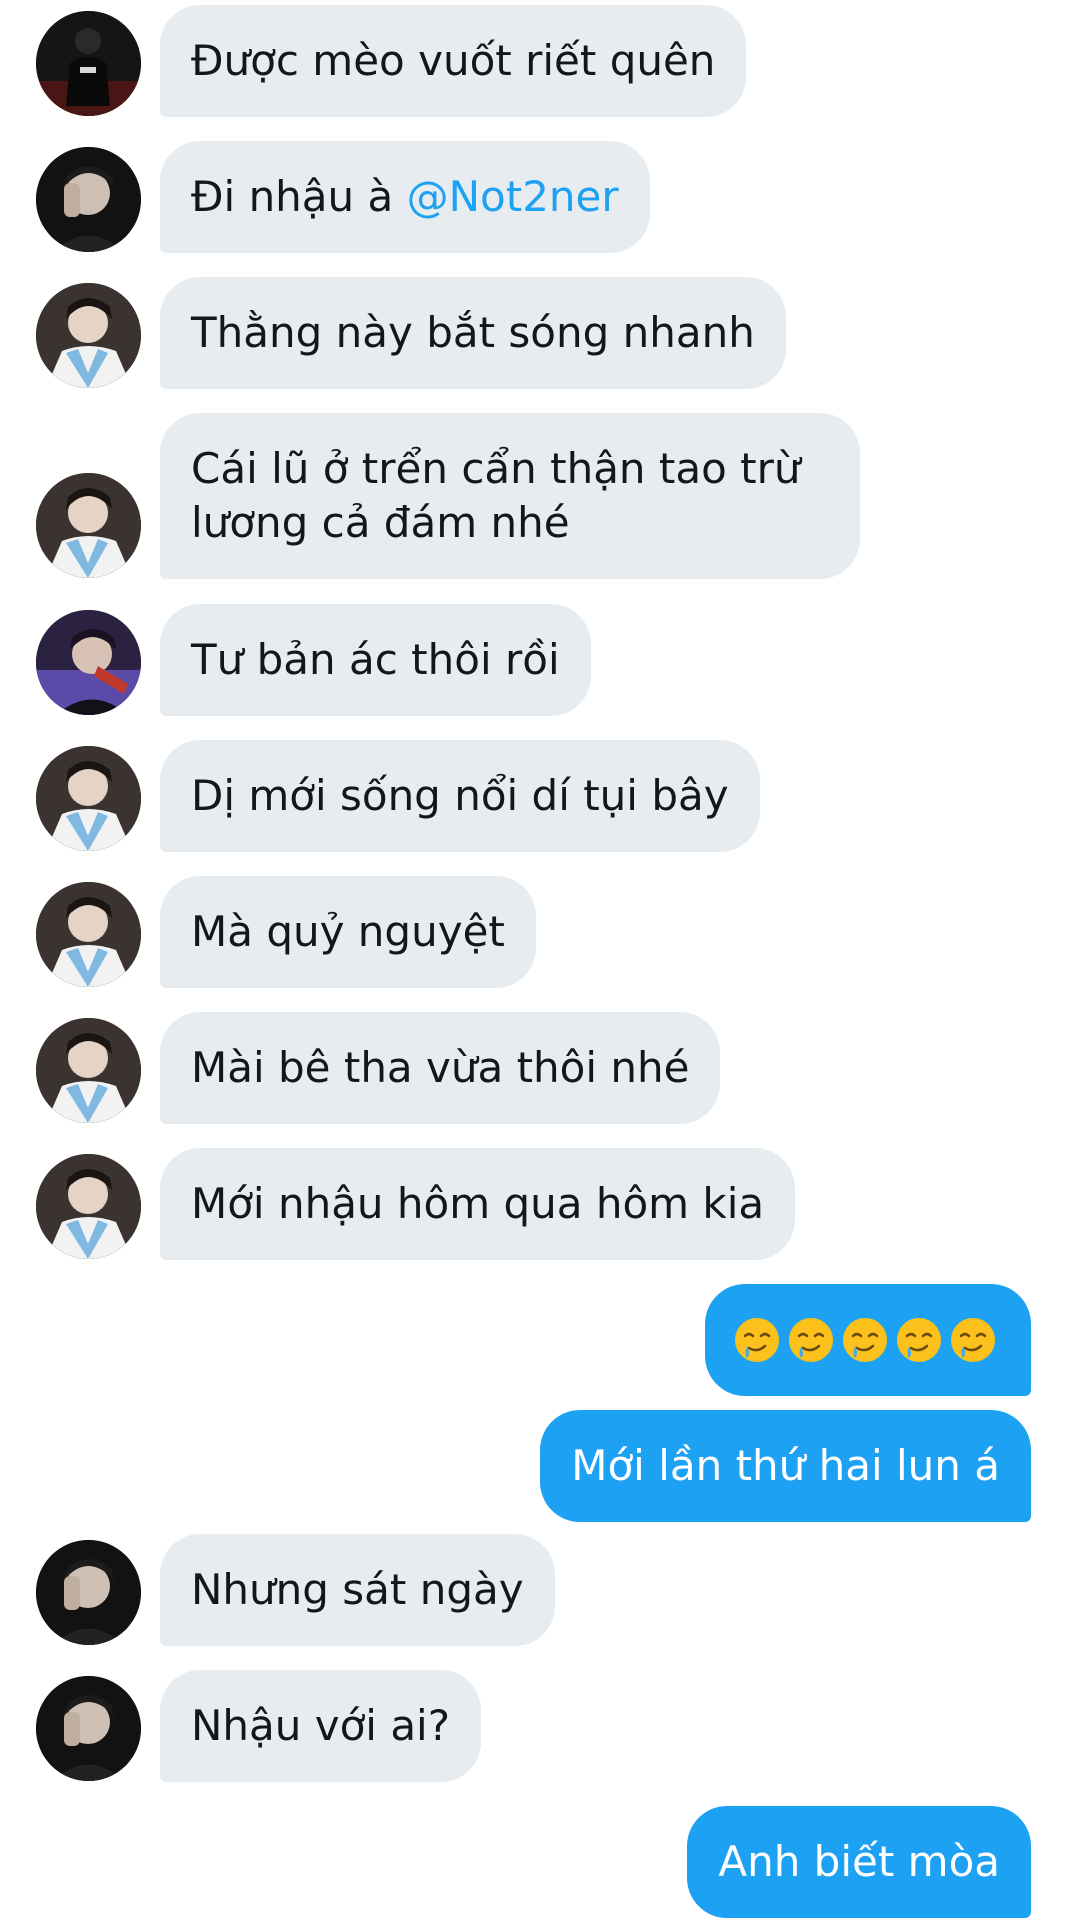  I want to click on emoji-group, so click(868, 1340).